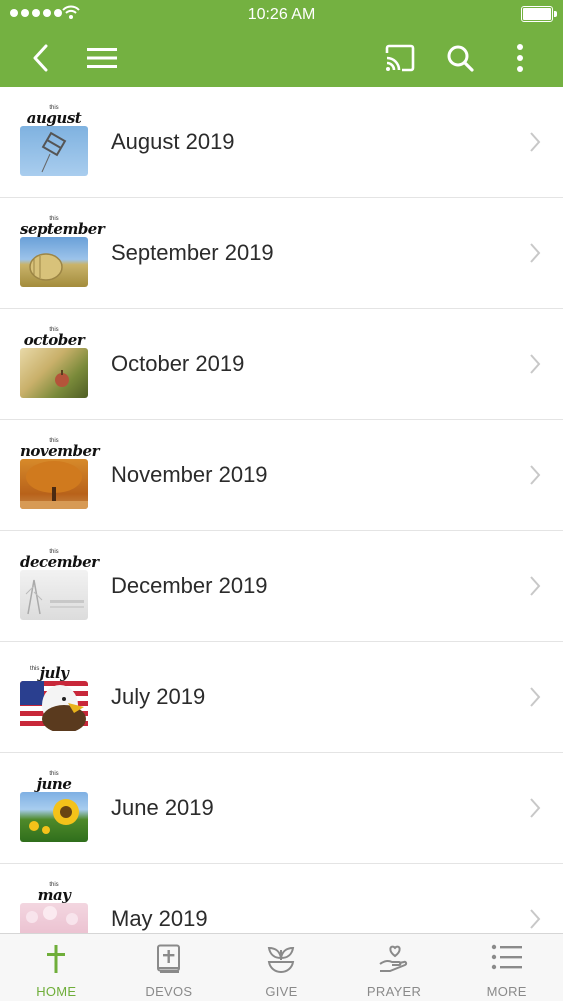 Image resolution: width=563 pixels, height=1001 pixels. I want to click on menu-icon, so click(102, 58).